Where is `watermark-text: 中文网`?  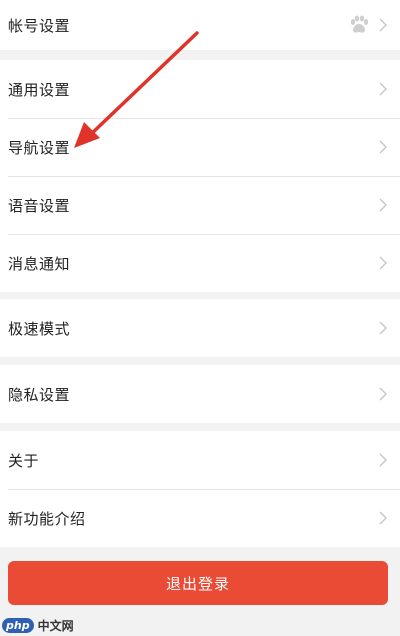
watermark-text: 中文网 is located at coordinates (55, 626).